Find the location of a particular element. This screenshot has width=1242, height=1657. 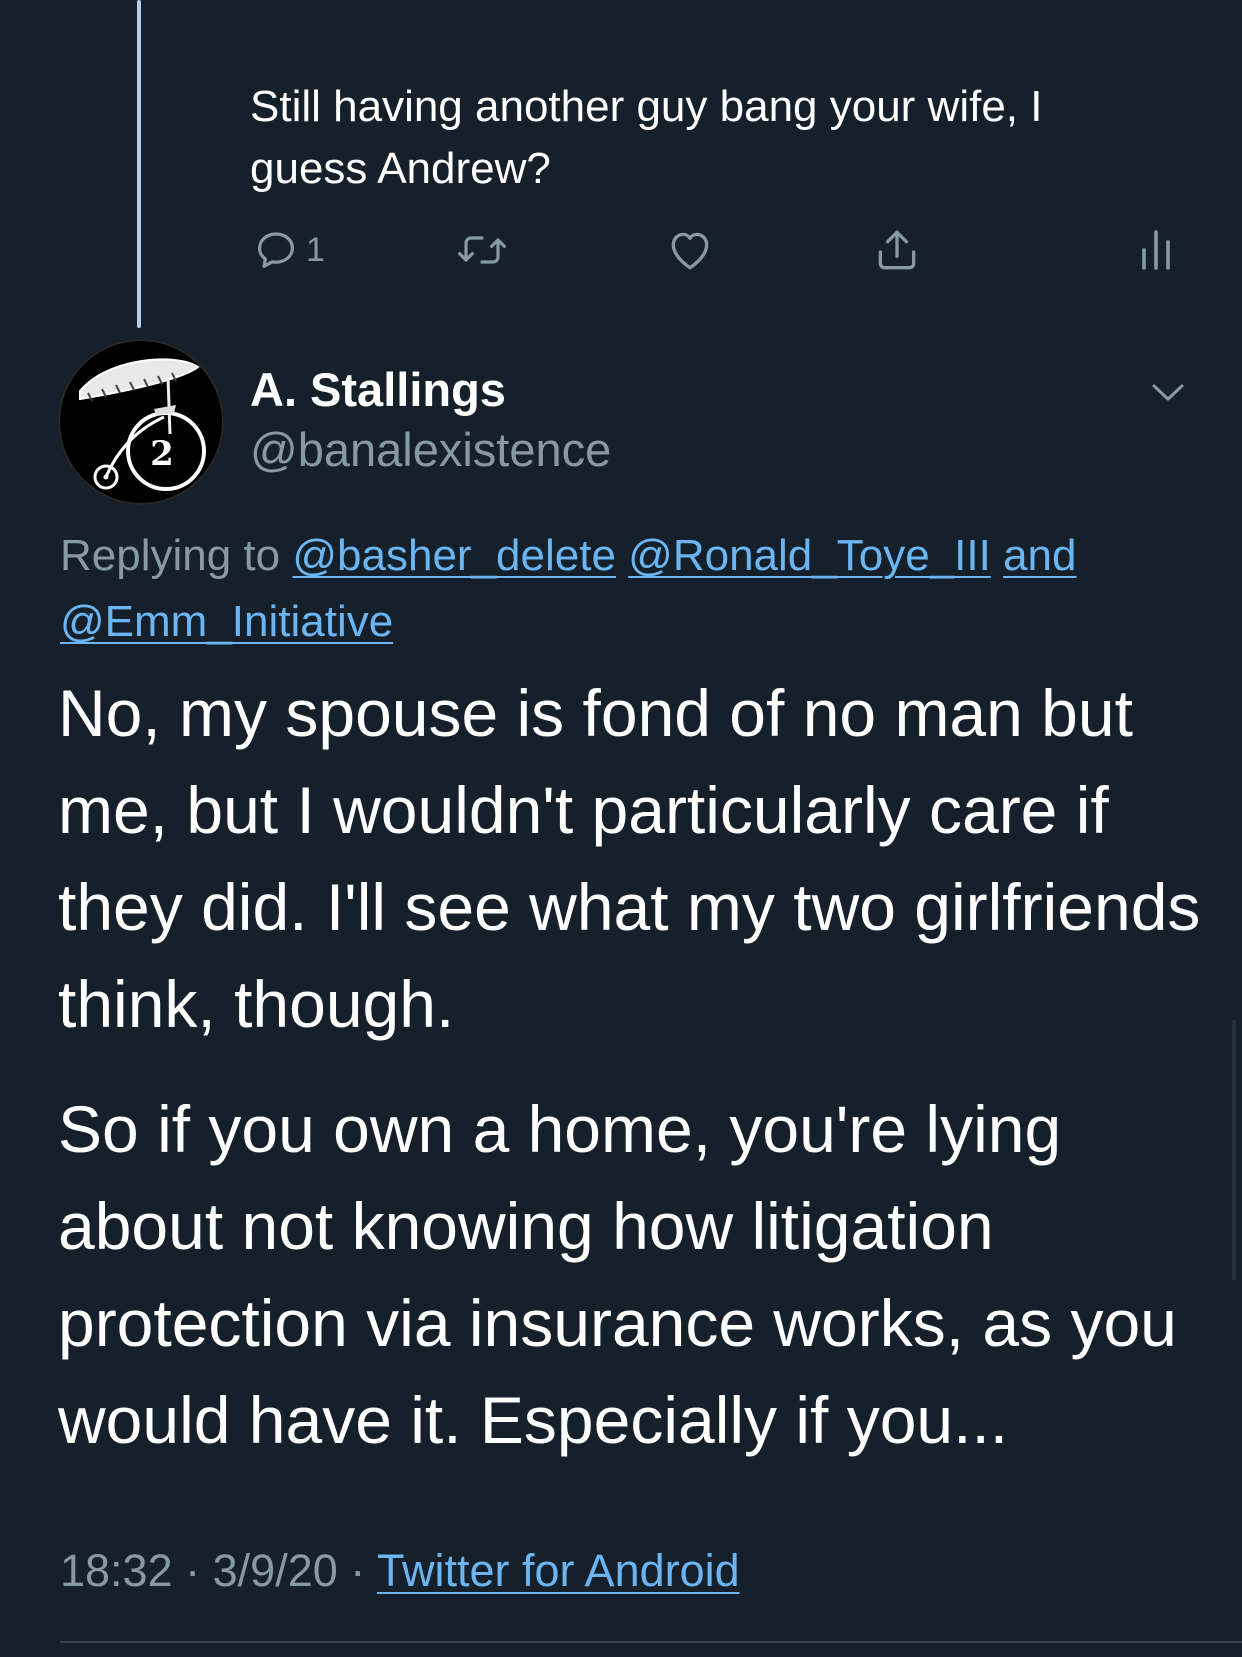

share-icon is located at coordinates (897, 250).